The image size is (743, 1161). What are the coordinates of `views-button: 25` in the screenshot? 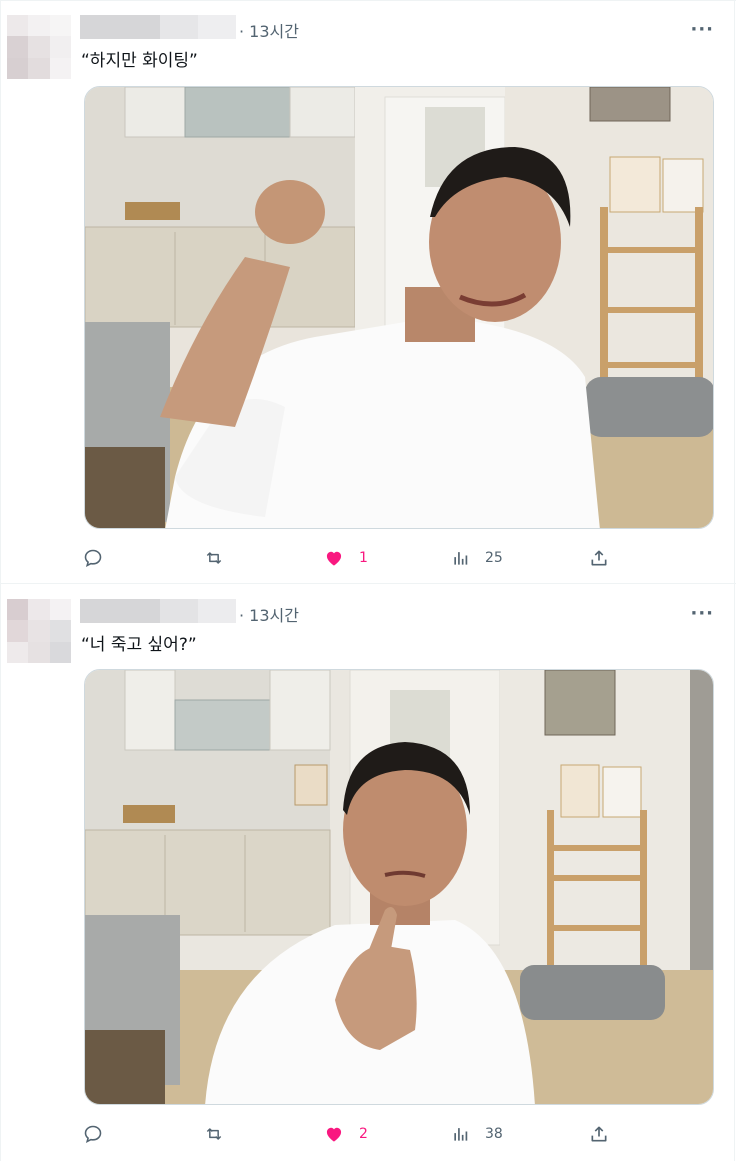 It's located at (477, 558).